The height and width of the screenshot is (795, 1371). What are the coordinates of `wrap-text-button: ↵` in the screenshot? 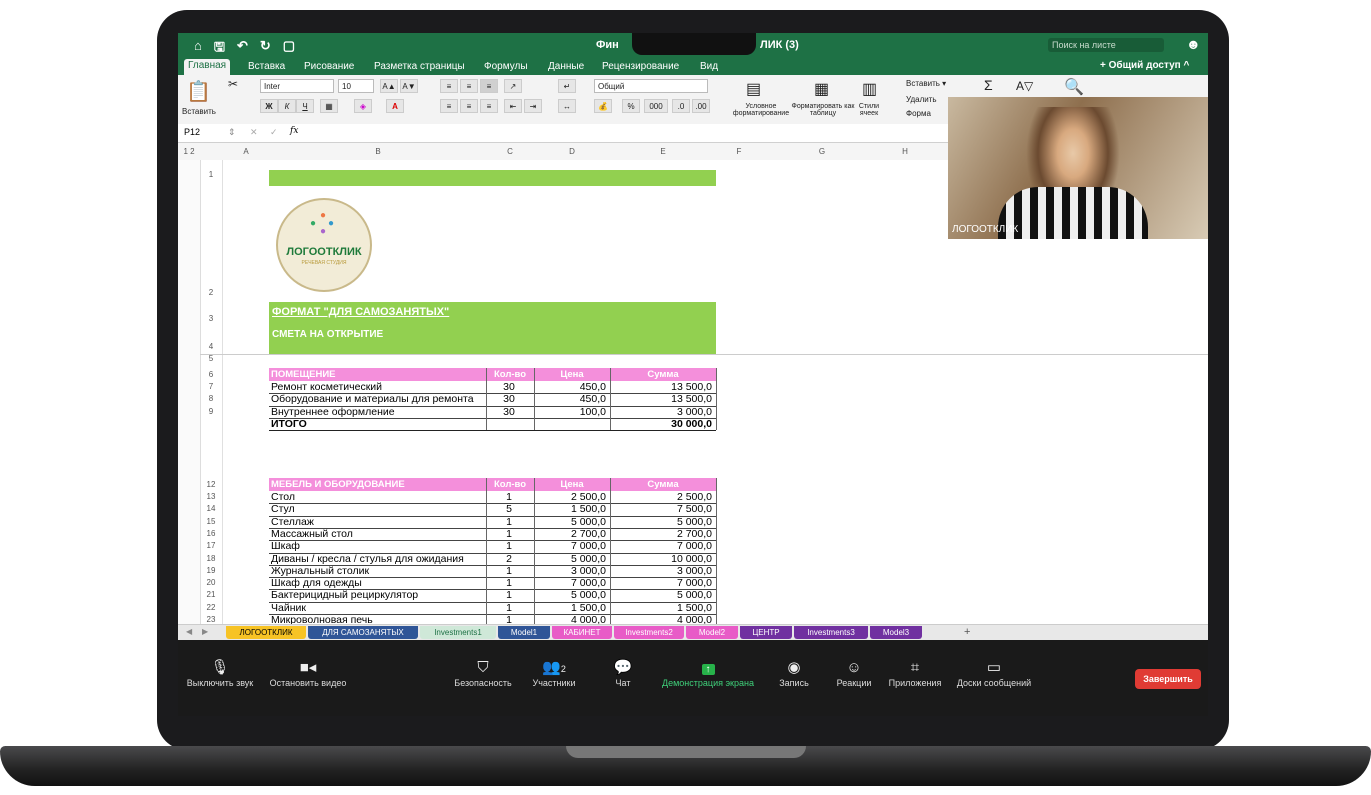 It's located at (567, 86).